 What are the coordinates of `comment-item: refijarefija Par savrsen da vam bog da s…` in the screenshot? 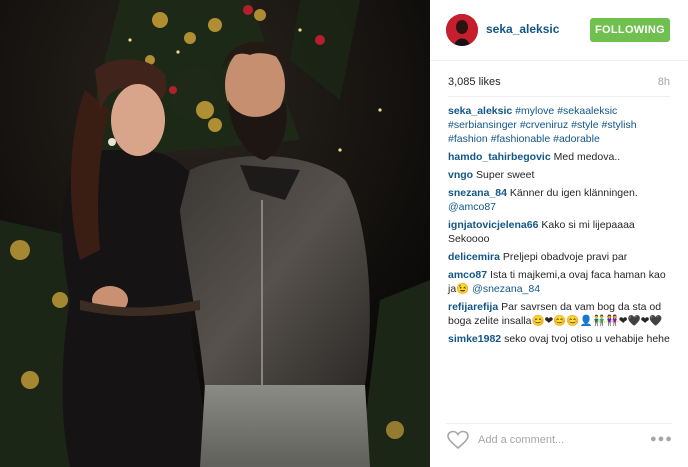 It's located at (559, 314).